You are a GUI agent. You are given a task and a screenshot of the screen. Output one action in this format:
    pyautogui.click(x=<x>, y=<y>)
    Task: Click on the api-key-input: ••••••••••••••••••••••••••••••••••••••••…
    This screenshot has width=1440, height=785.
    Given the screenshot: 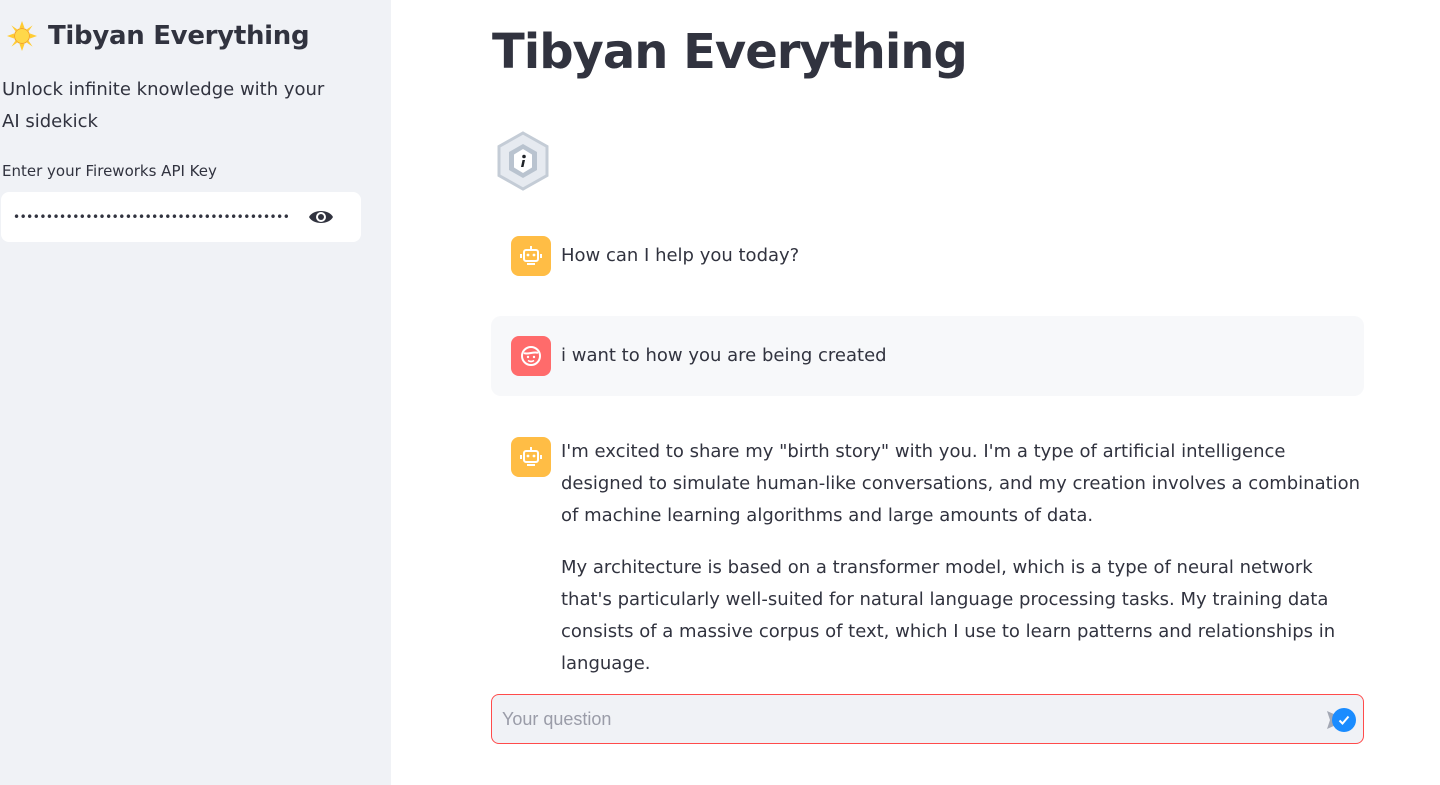 What is the action you would take?
    pyautogui.click(x=181, y=217)
    